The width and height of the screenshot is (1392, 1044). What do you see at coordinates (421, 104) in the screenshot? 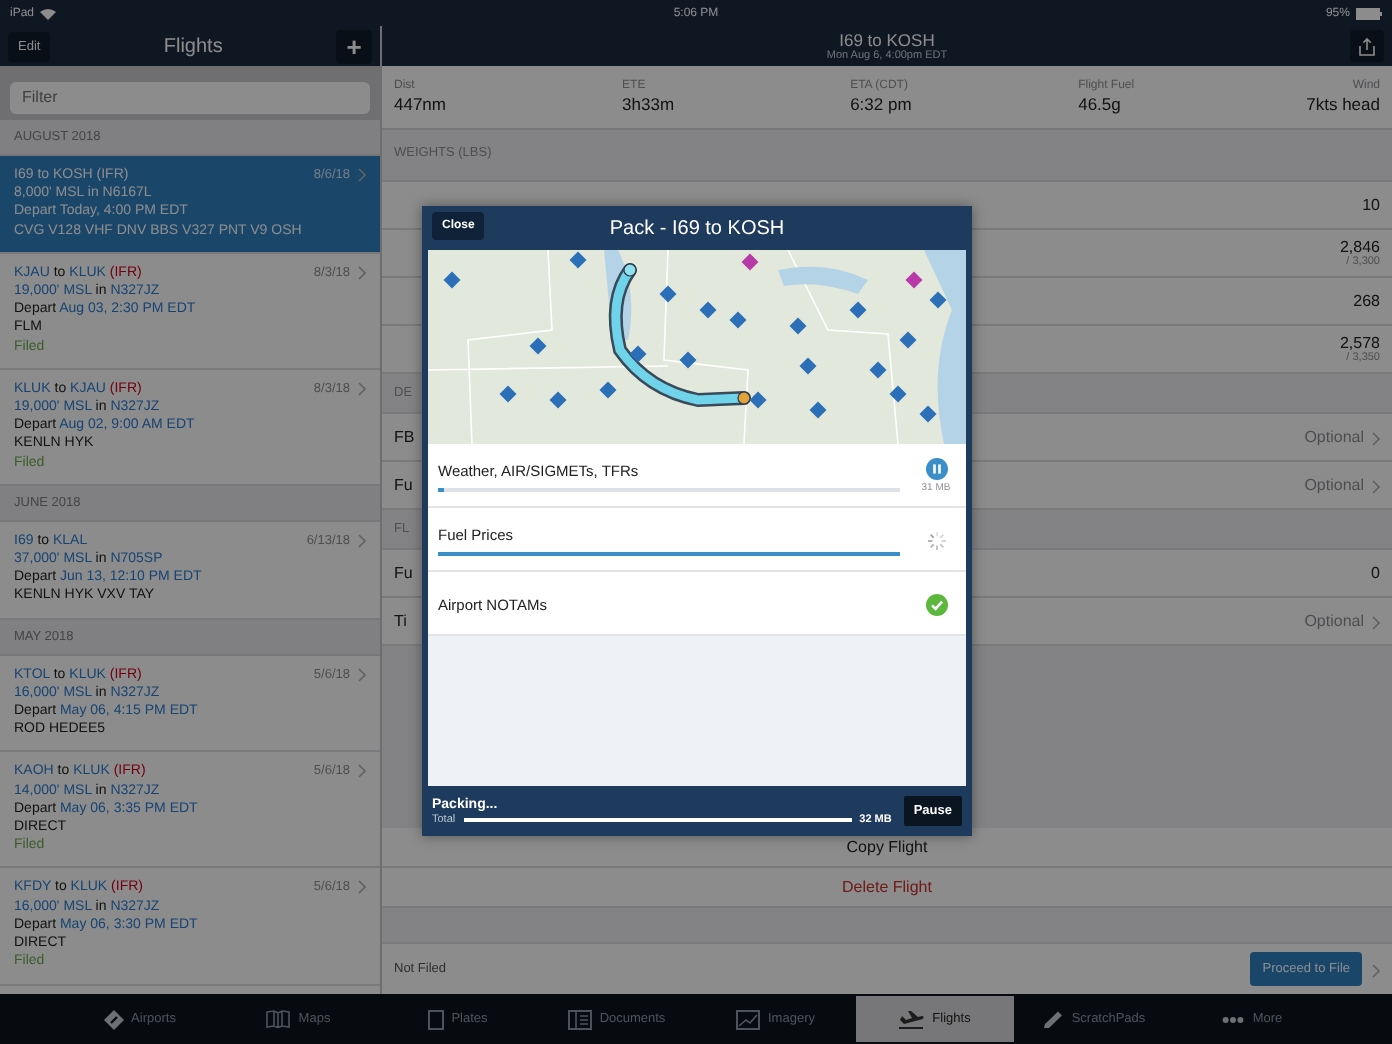
I see `stat-value: 447nm` at bounding box center [421, 104].